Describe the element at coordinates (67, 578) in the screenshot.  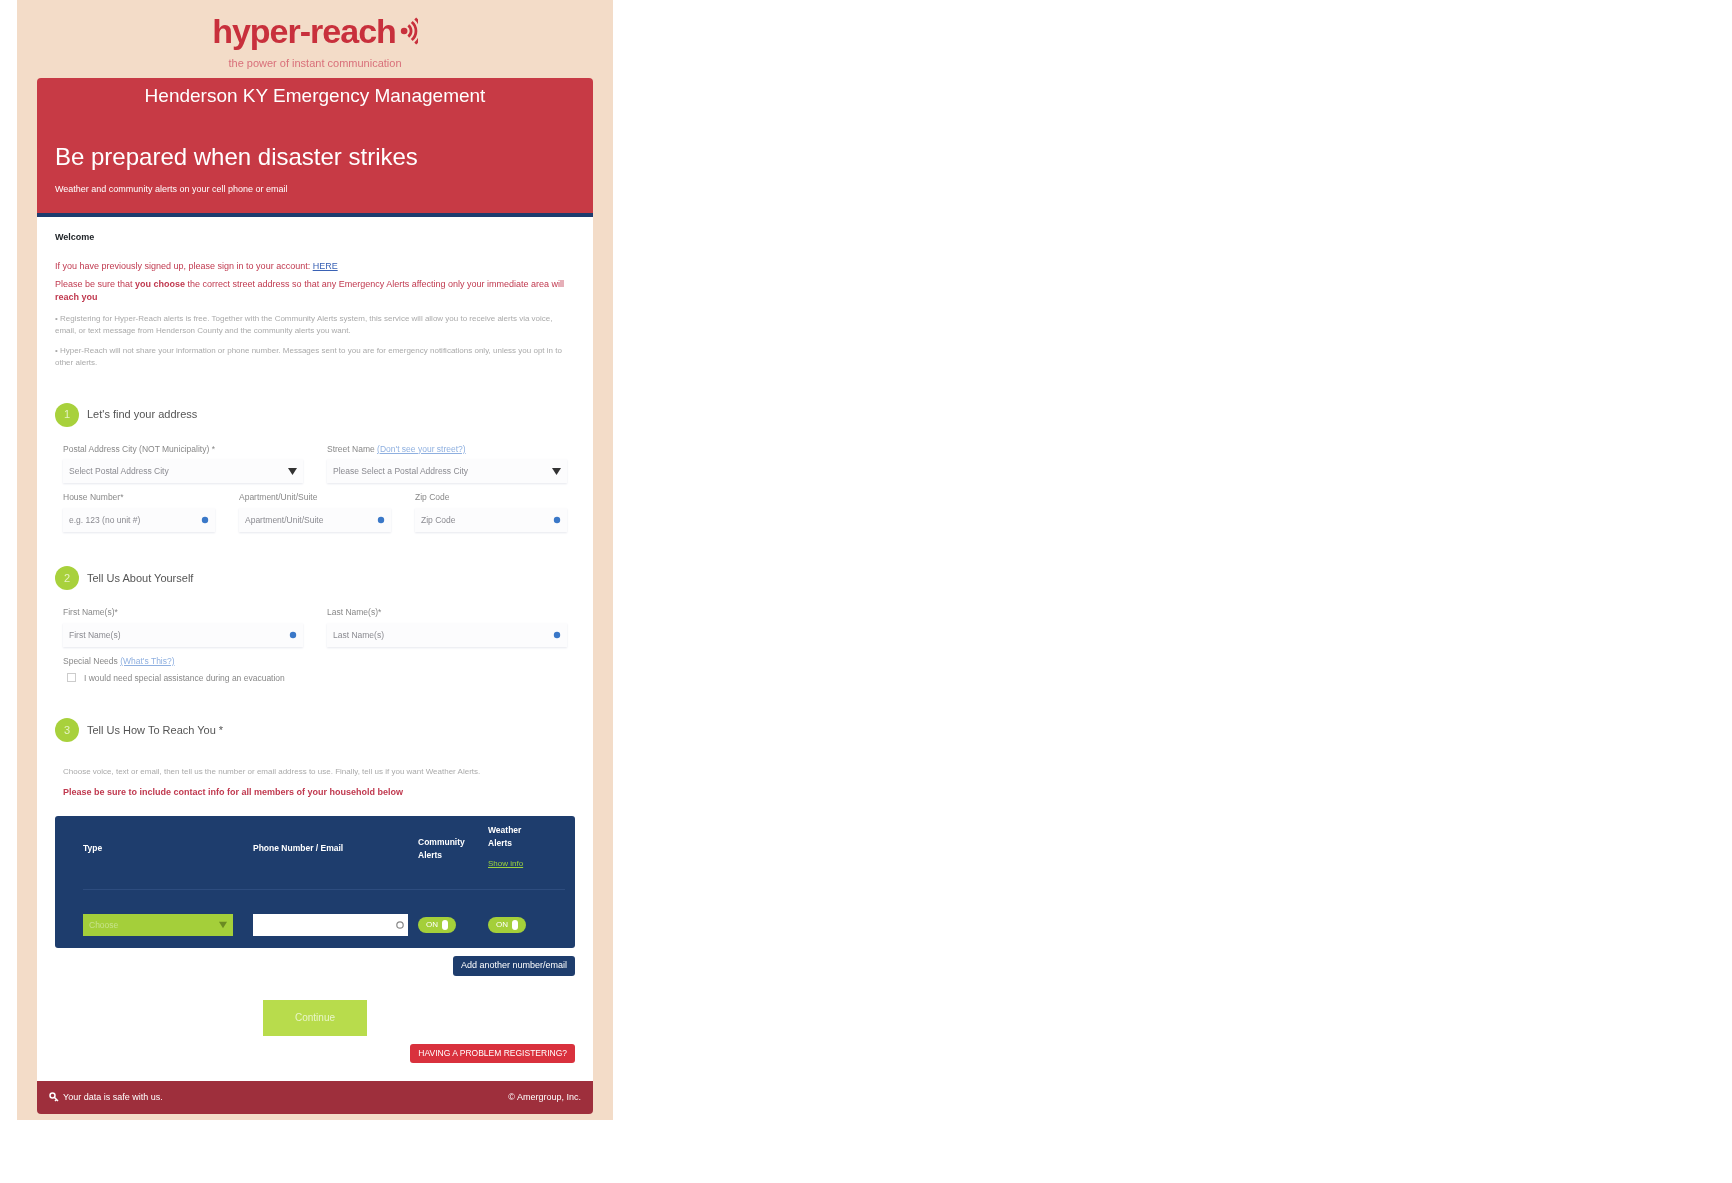
I see `step-number: 2` at that location.